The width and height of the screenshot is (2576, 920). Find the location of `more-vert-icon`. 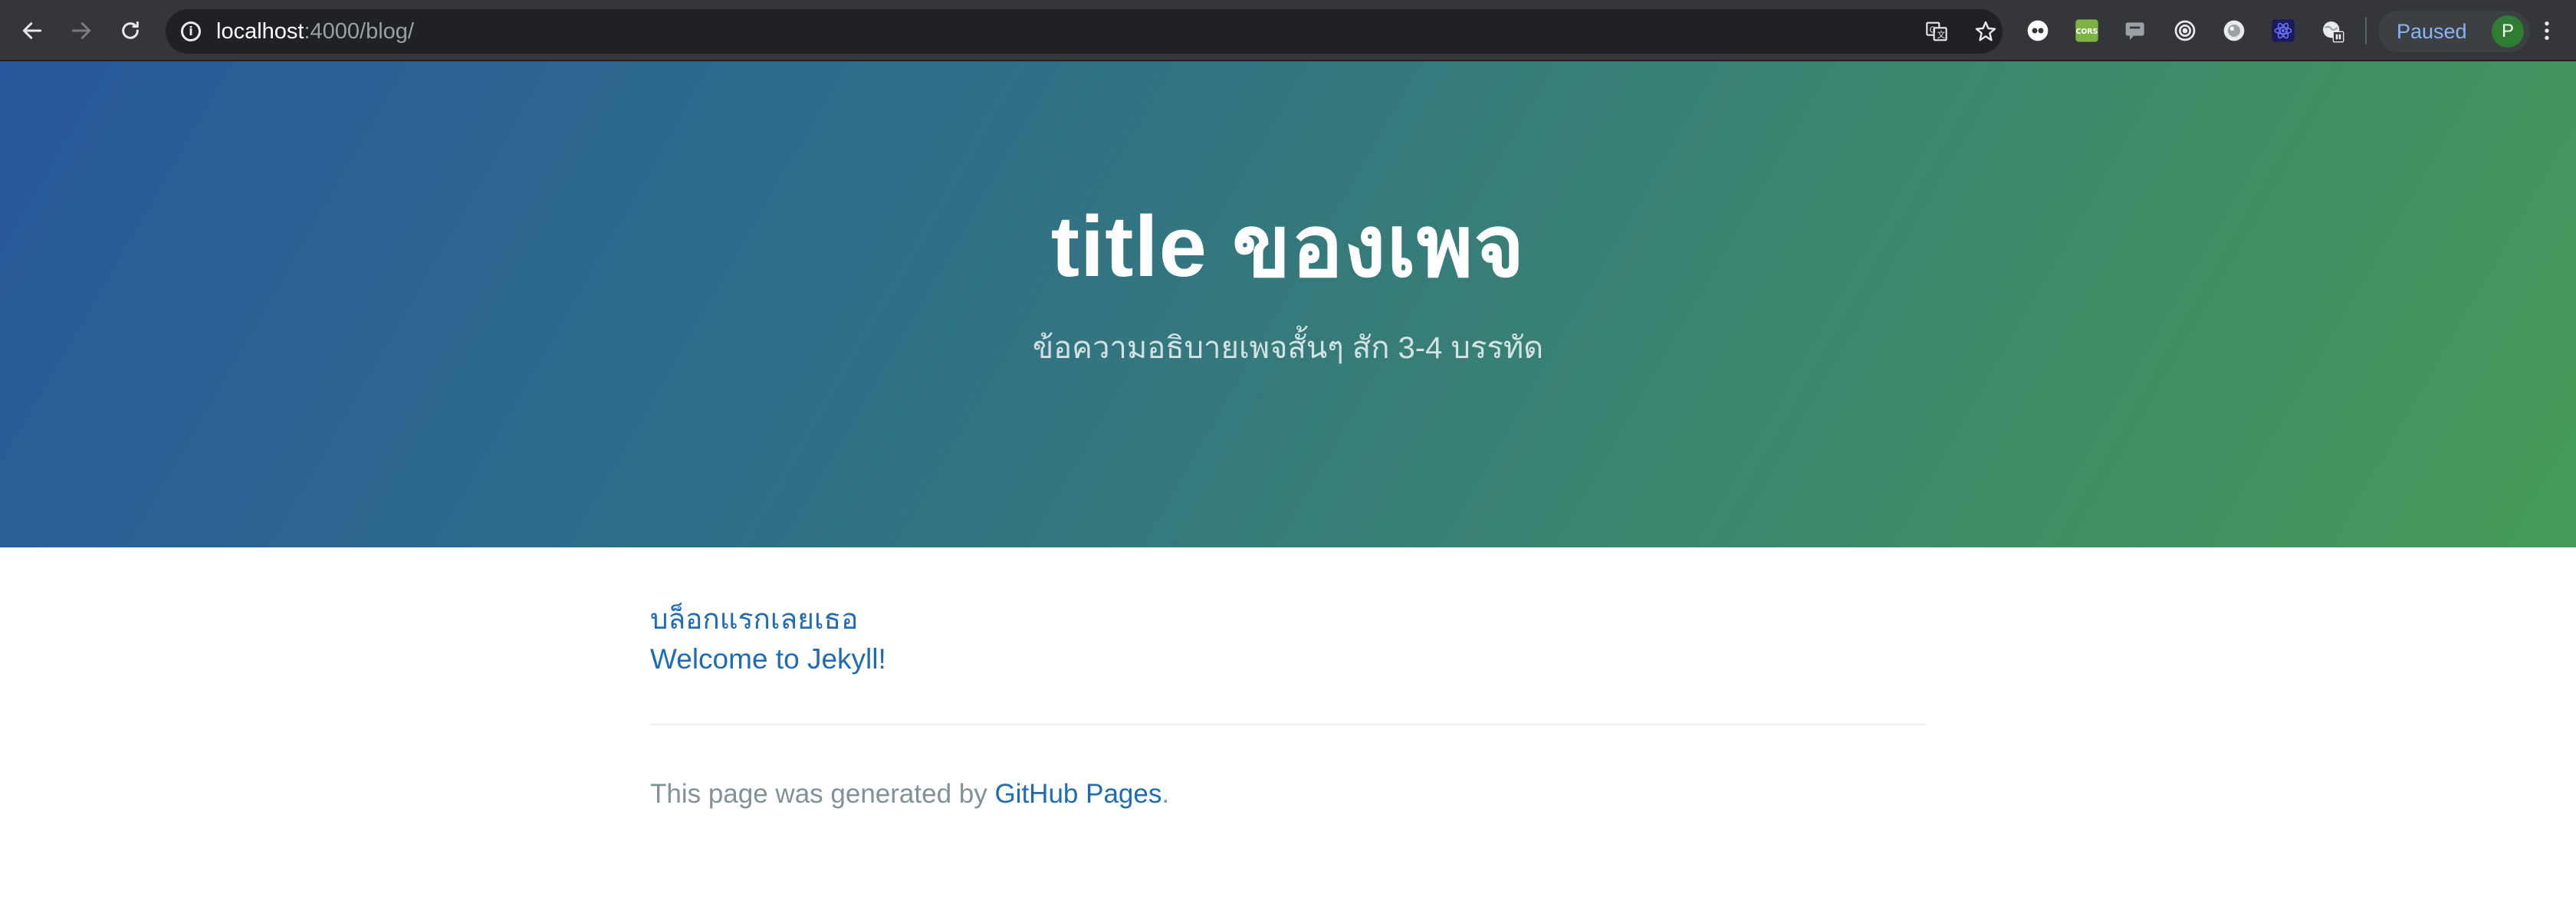

more-vert-icon is located at coordinates (2547, 30).